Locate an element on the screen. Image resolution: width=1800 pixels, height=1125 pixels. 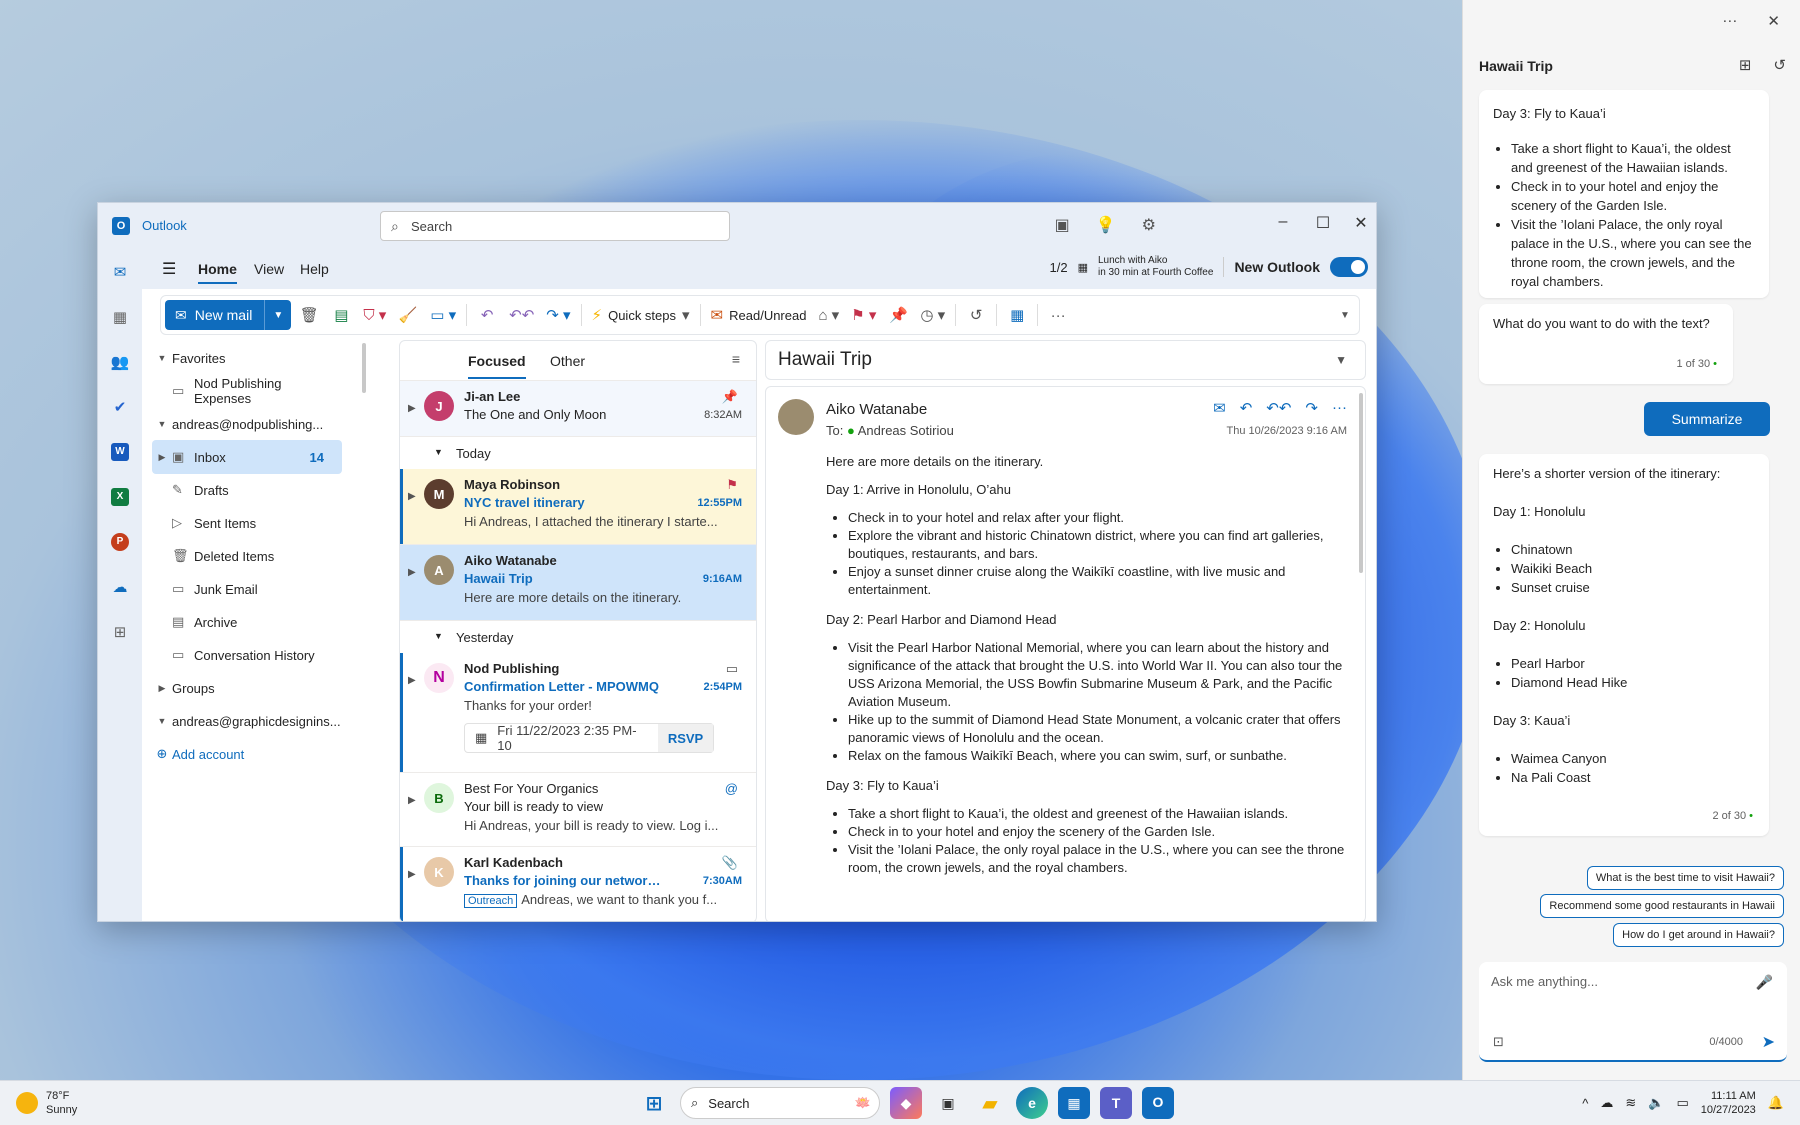
summary-icon: ✉ is located at coordinates (1219, 408).